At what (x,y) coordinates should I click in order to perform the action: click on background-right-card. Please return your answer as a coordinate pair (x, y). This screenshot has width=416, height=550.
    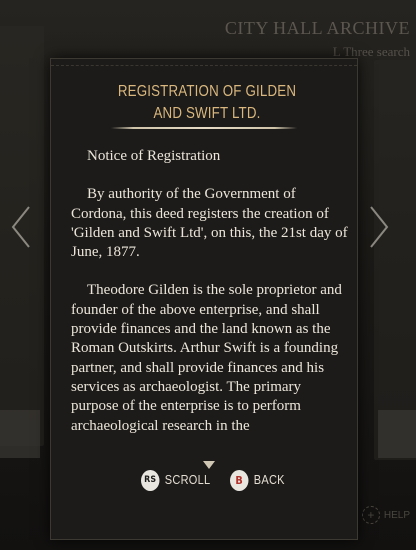
    Looking at the image, I should click on (395, 260).